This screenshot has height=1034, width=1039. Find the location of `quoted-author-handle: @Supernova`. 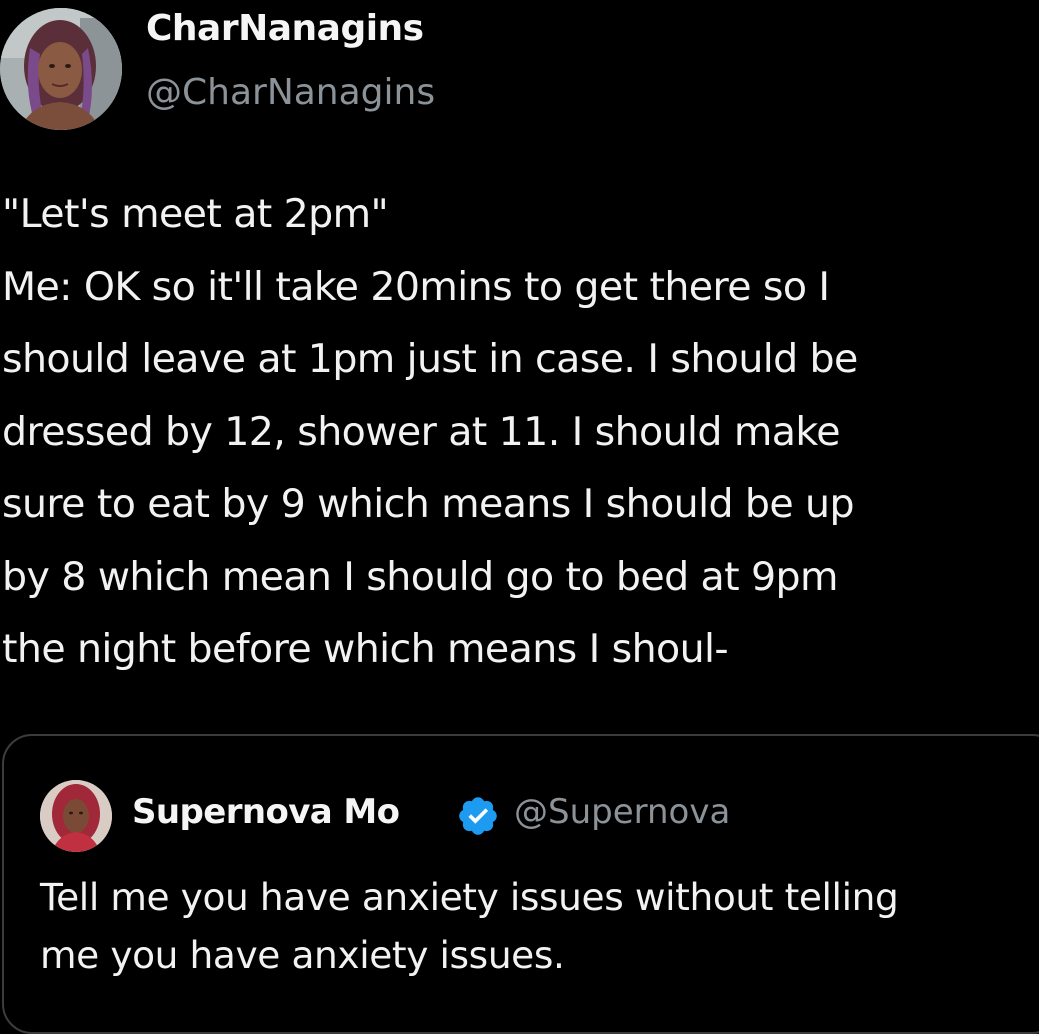

quoted-author-handle: @Supernova is located at coordinates (622, 812).